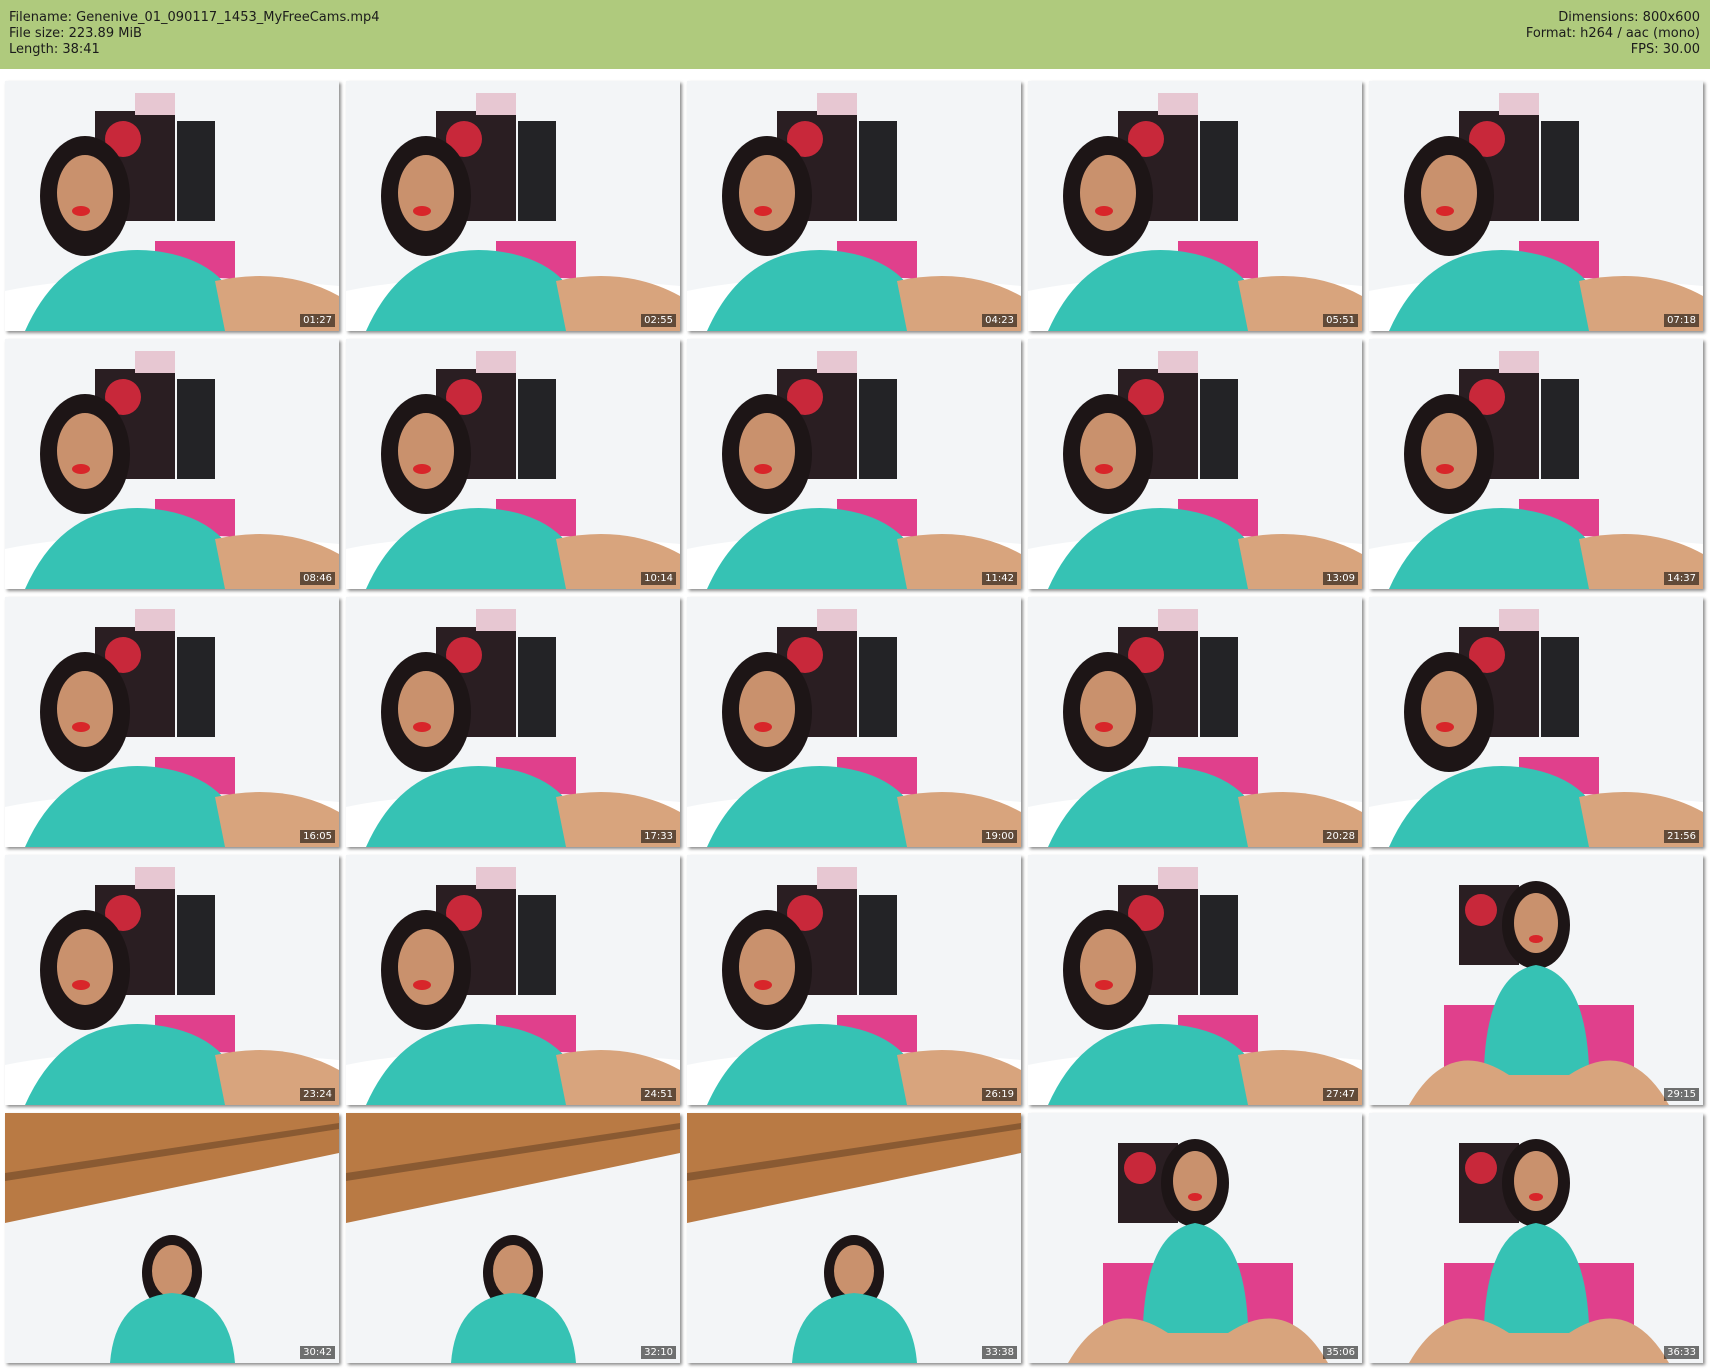 The image size is (1710, 1370). Describe the element at coordinates (317, 578) in the screenshot. I see `thumbnail-timestamp: 08:46` at that location.